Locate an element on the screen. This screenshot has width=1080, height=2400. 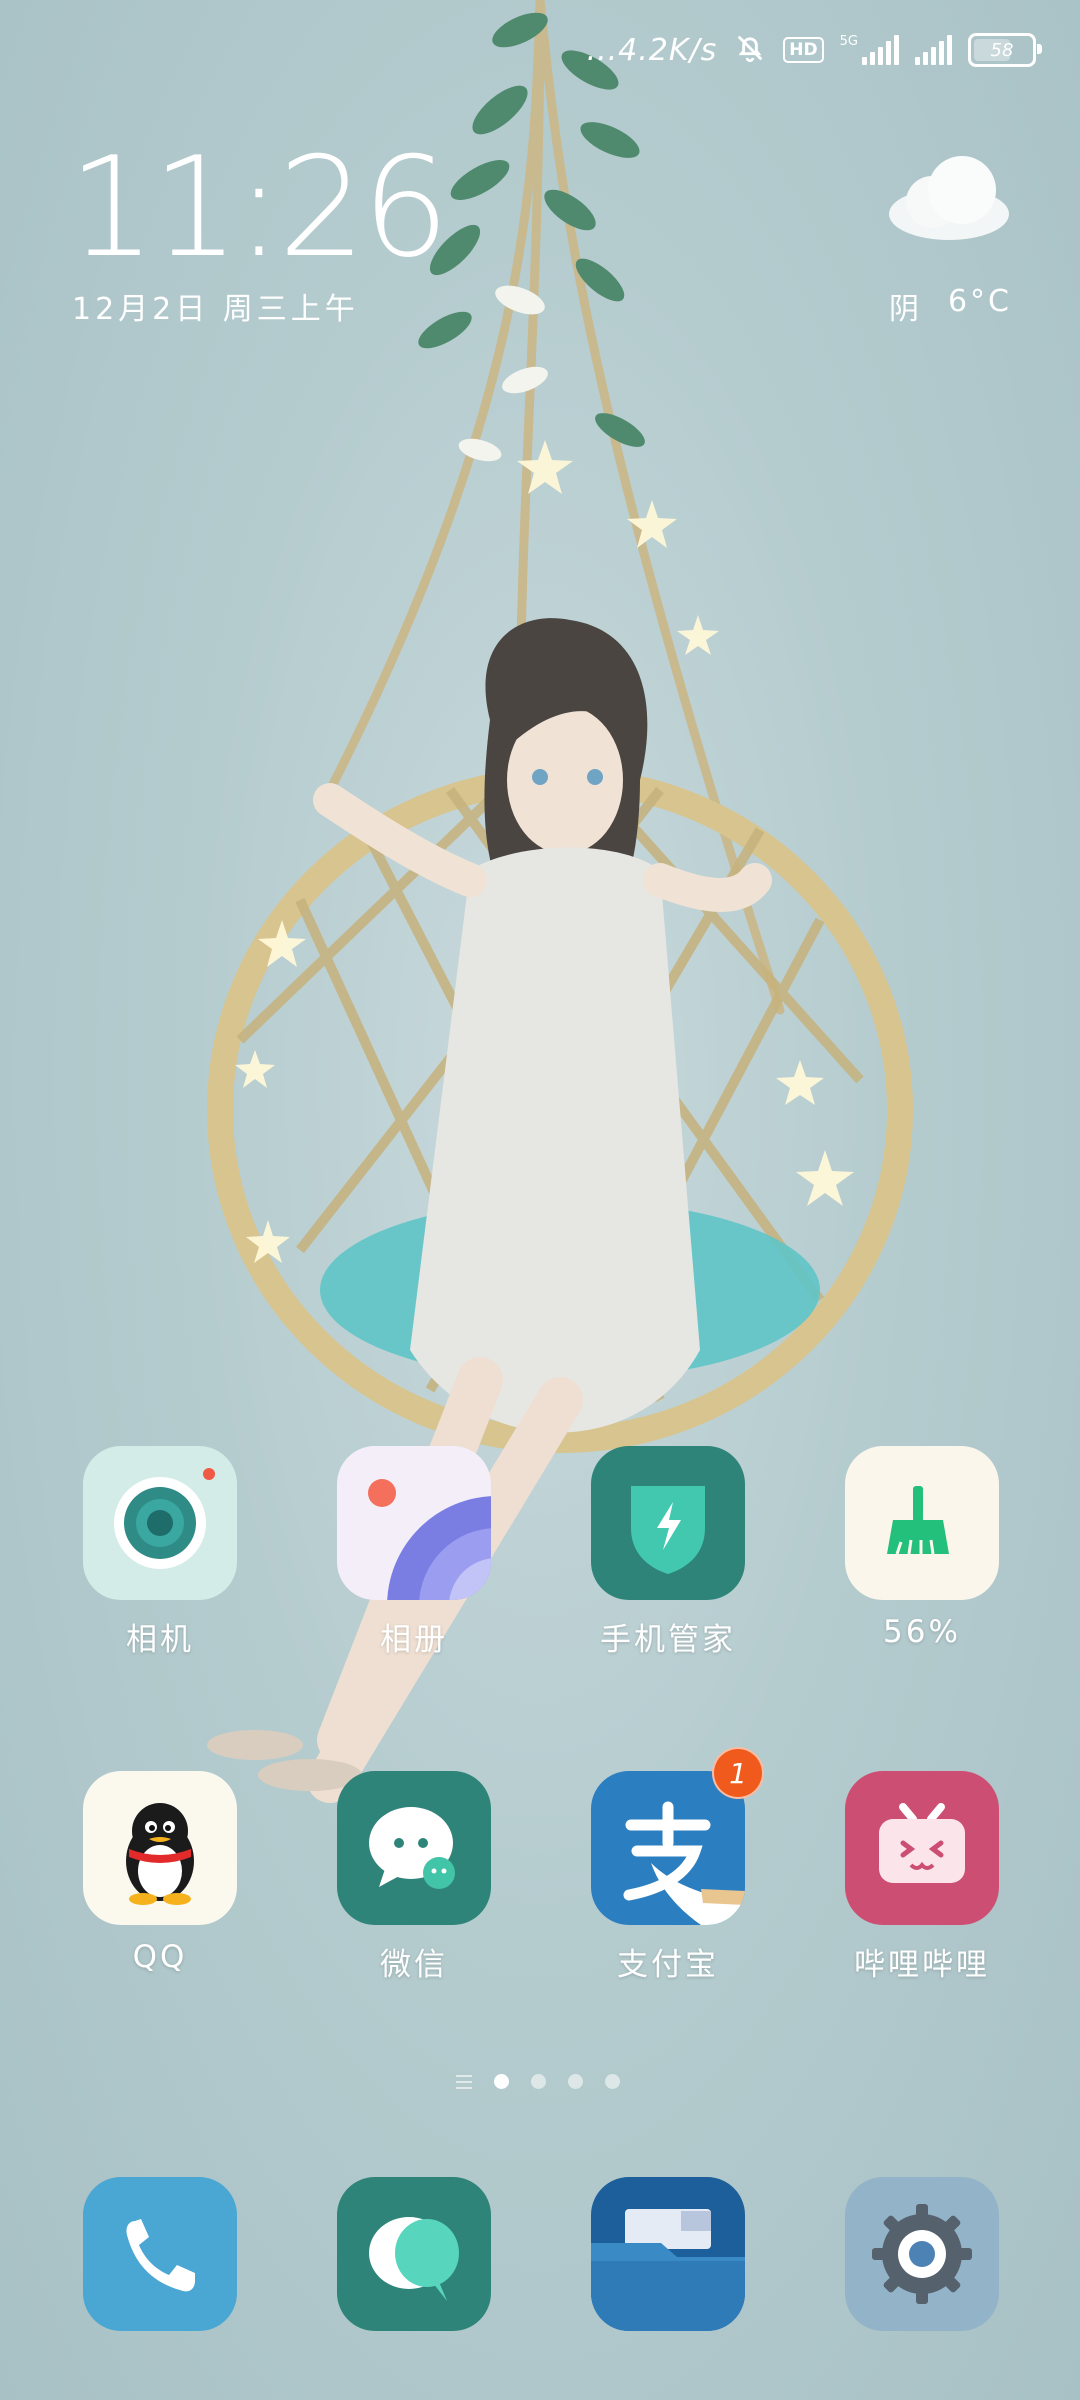
camera-icon is located at coordinates (160, 1523).